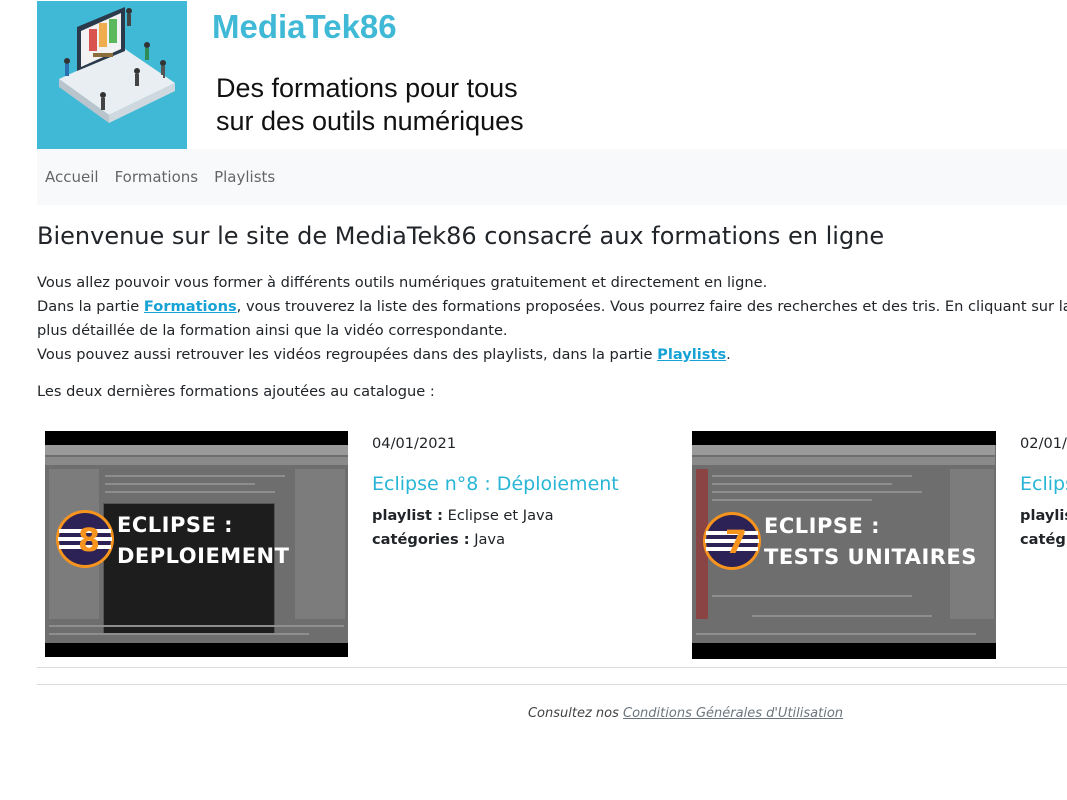  I want to click on categories-label: catégories :, so click(421, 539).